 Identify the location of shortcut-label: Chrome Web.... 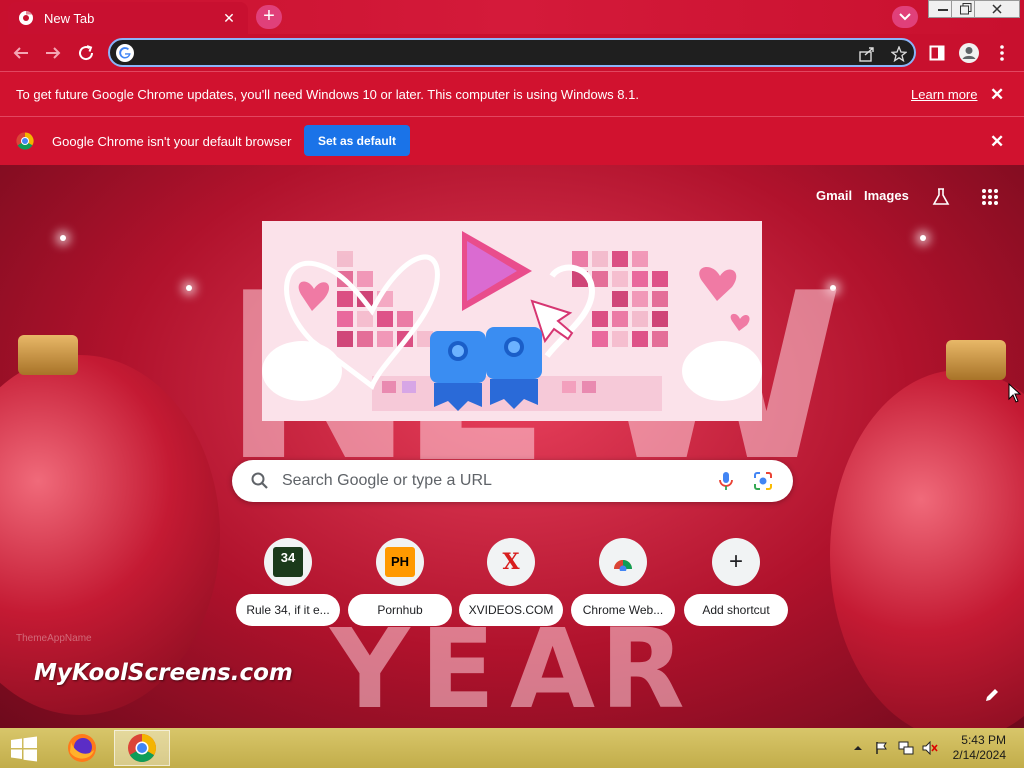
(623, 610).